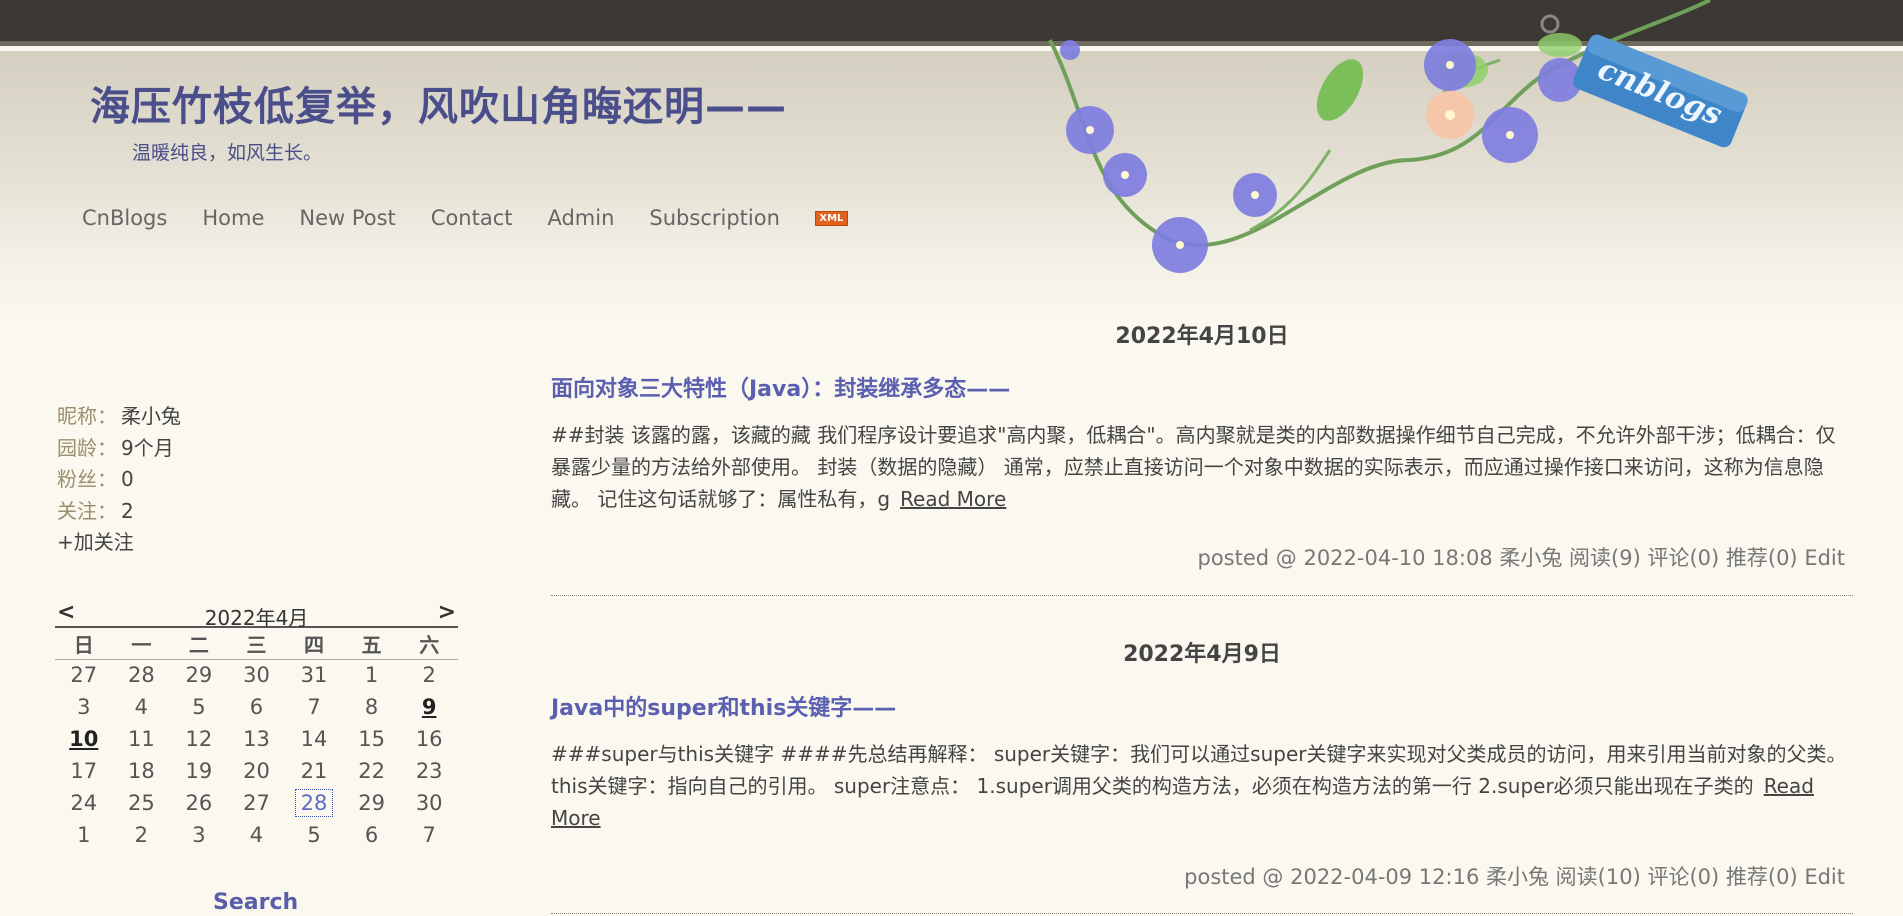  I want to click on nav-subscription: Subscription, so click(714, 218).